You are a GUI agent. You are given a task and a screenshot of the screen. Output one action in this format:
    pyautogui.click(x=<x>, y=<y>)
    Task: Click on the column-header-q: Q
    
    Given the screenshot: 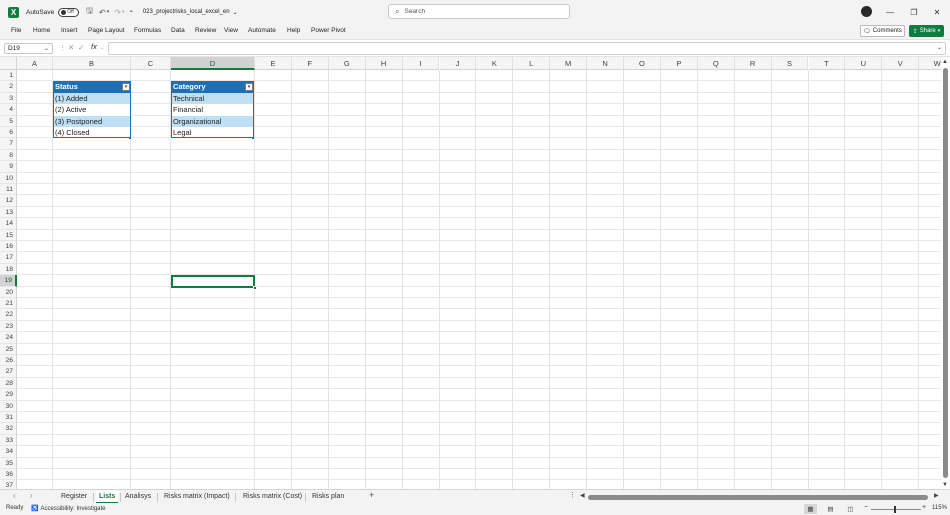 What is the action you would take?
    pyautogui.click(x=716, y=63)
    